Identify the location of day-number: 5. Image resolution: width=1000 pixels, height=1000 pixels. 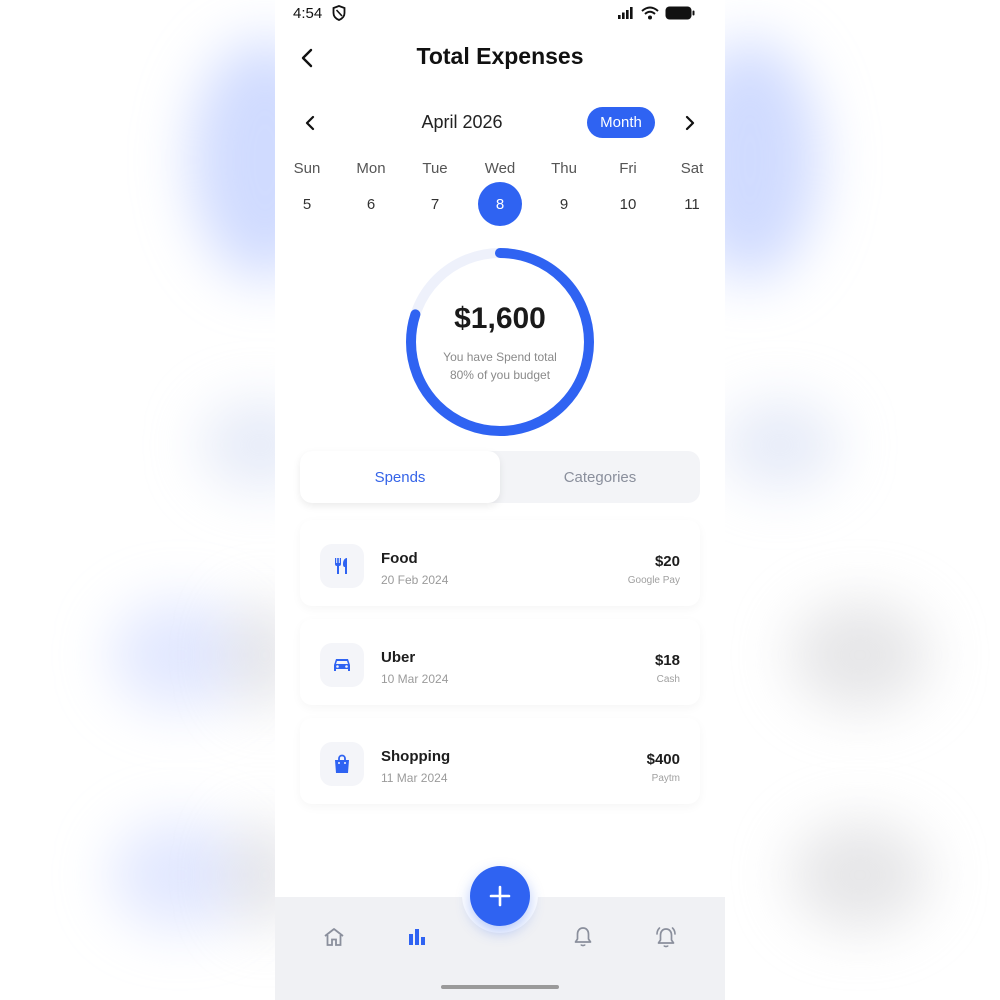
(307, 204).